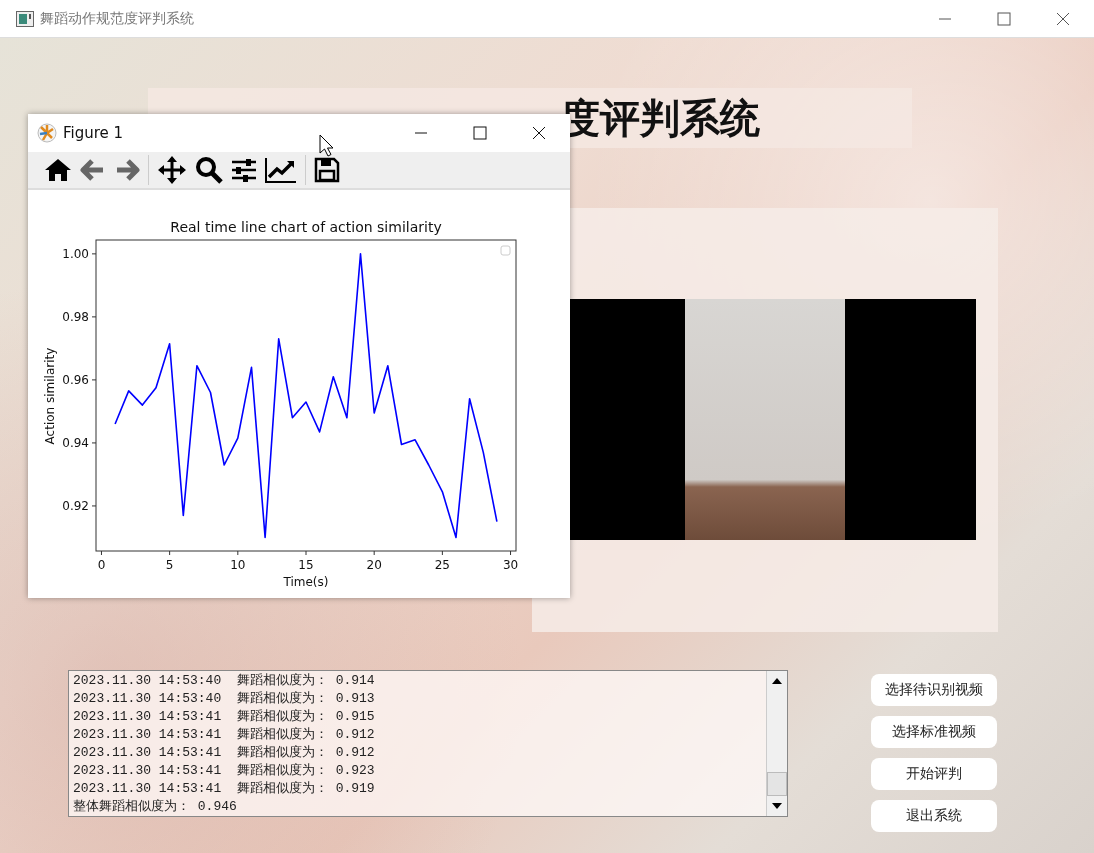  I want to click on maximize-icon, so click(480, 133).